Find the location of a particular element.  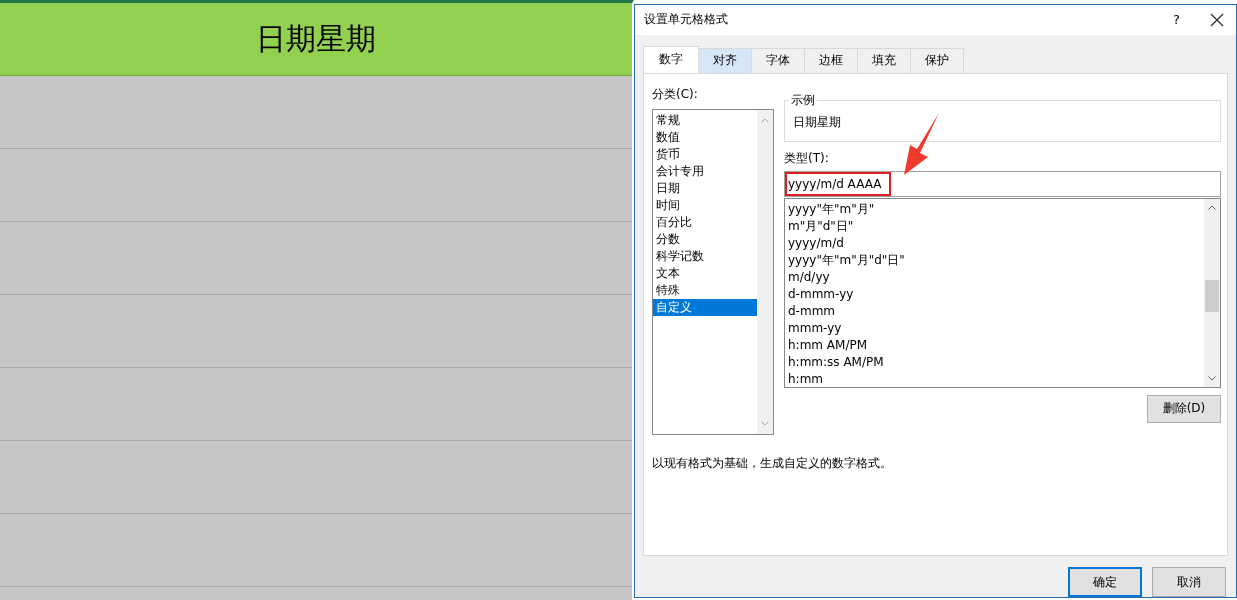

scrollbar is located at coordinates (1212, 292).